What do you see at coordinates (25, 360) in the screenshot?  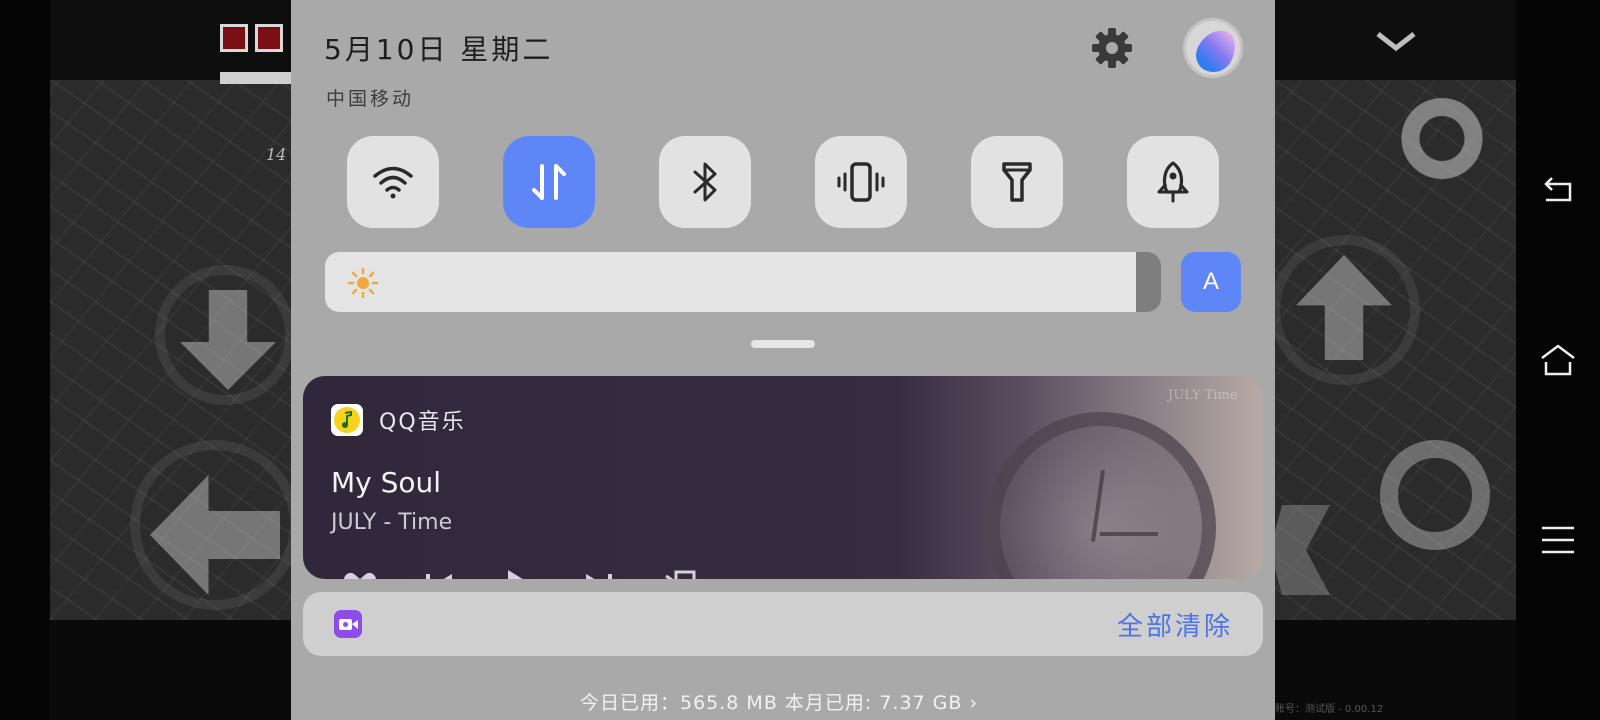 I see `left-edge` at bounding box center [25, 360].